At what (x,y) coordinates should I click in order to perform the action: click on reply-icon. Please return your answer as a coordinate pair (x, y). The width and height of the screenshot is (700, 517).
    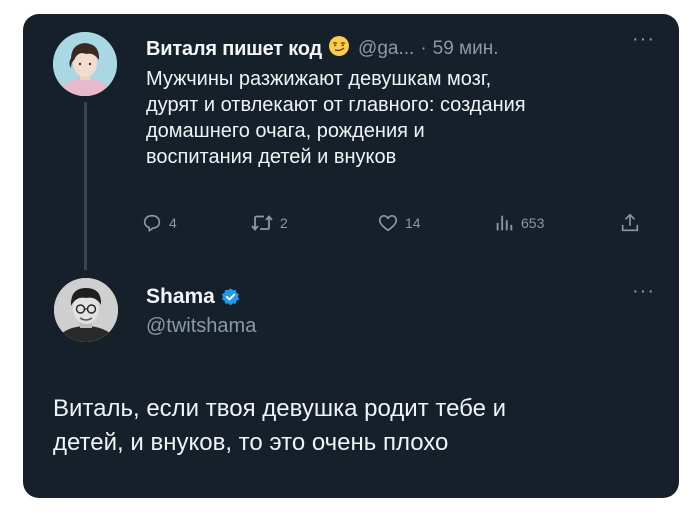
    Looking at the image, I should click on (152, 223).